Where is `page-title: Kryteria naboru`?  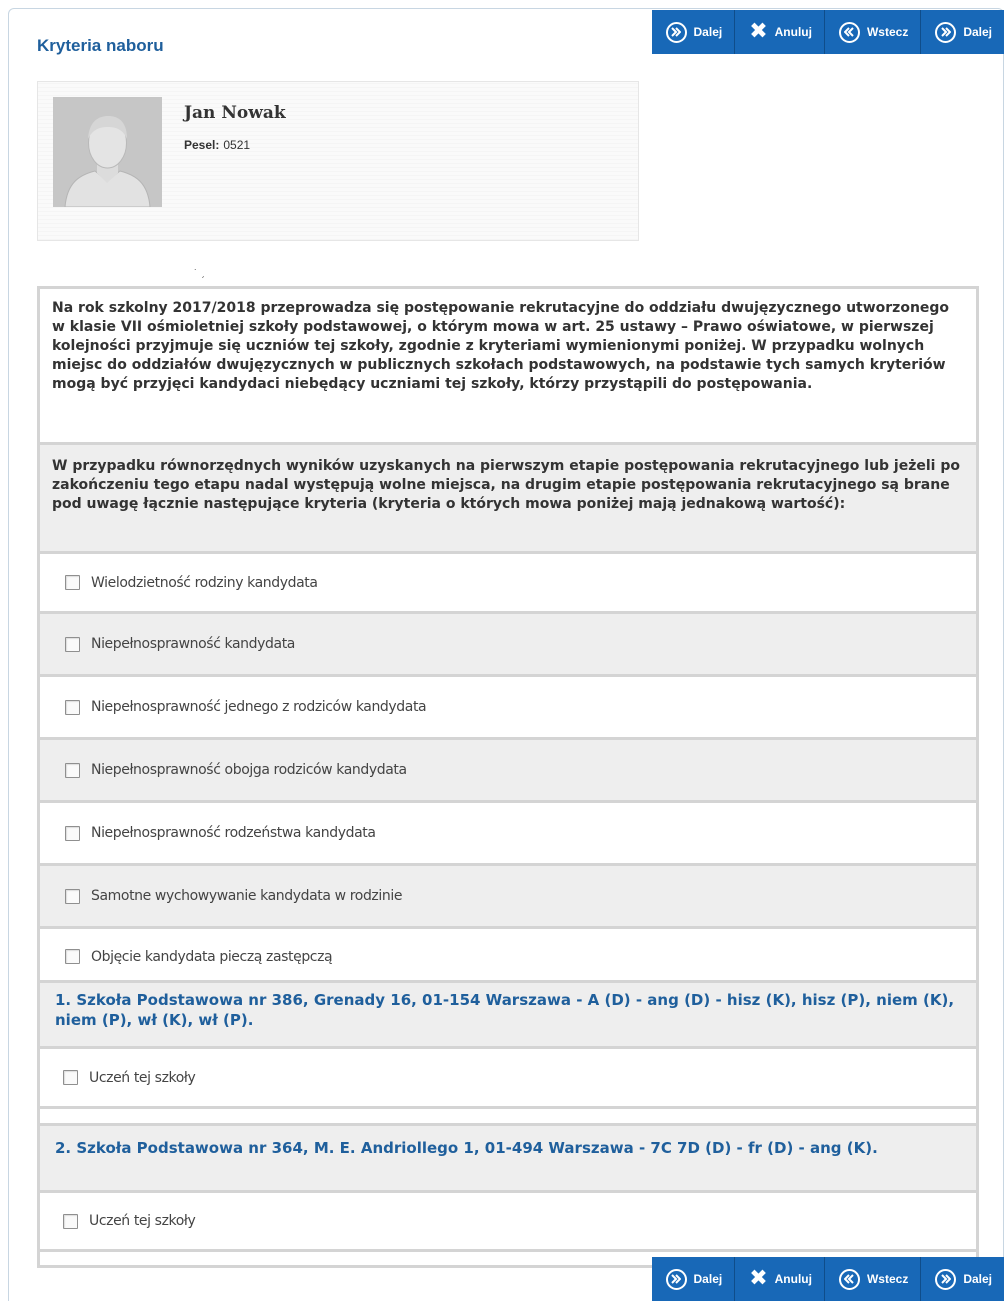
page-title: Kryteria naboru is located at coordinates (100, 45).